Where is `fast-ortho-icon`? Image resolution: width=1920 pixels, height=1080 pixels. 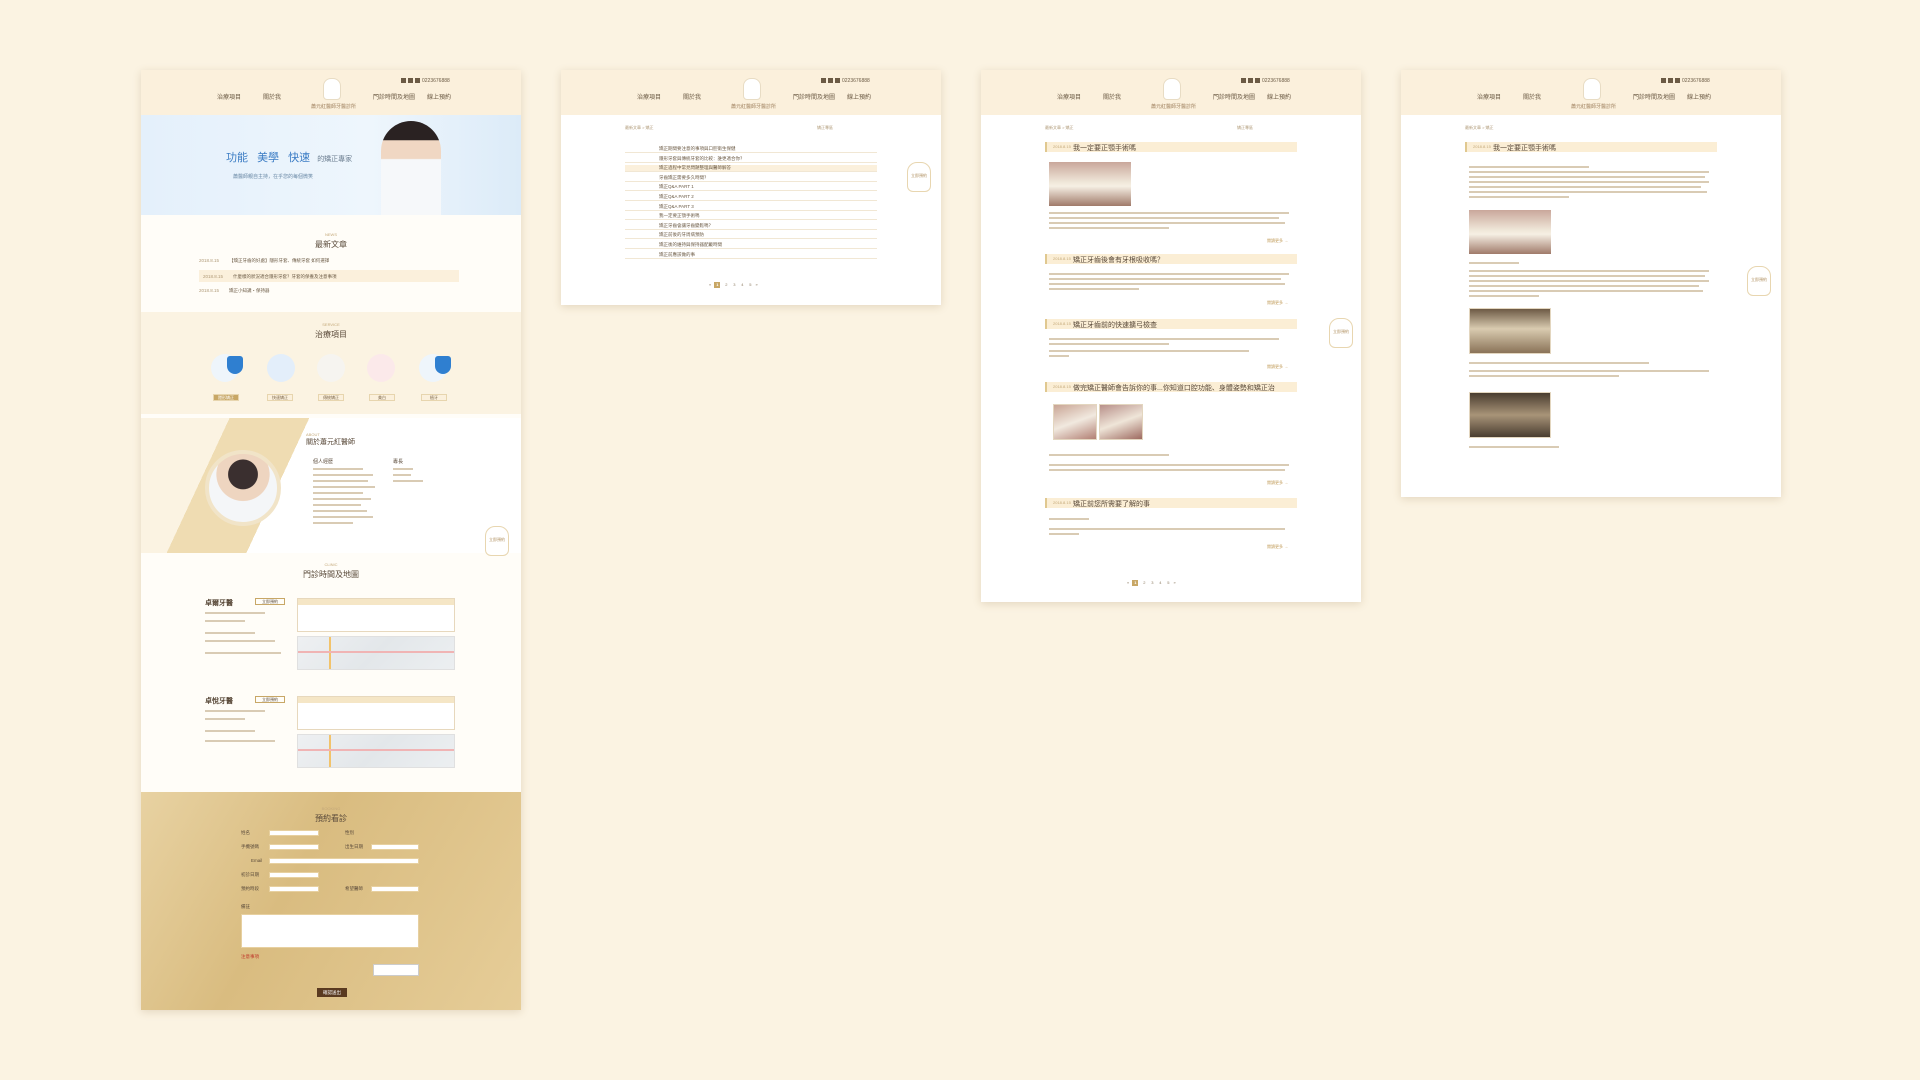
fast-ortho-icon is located at coordinates (281, 368).